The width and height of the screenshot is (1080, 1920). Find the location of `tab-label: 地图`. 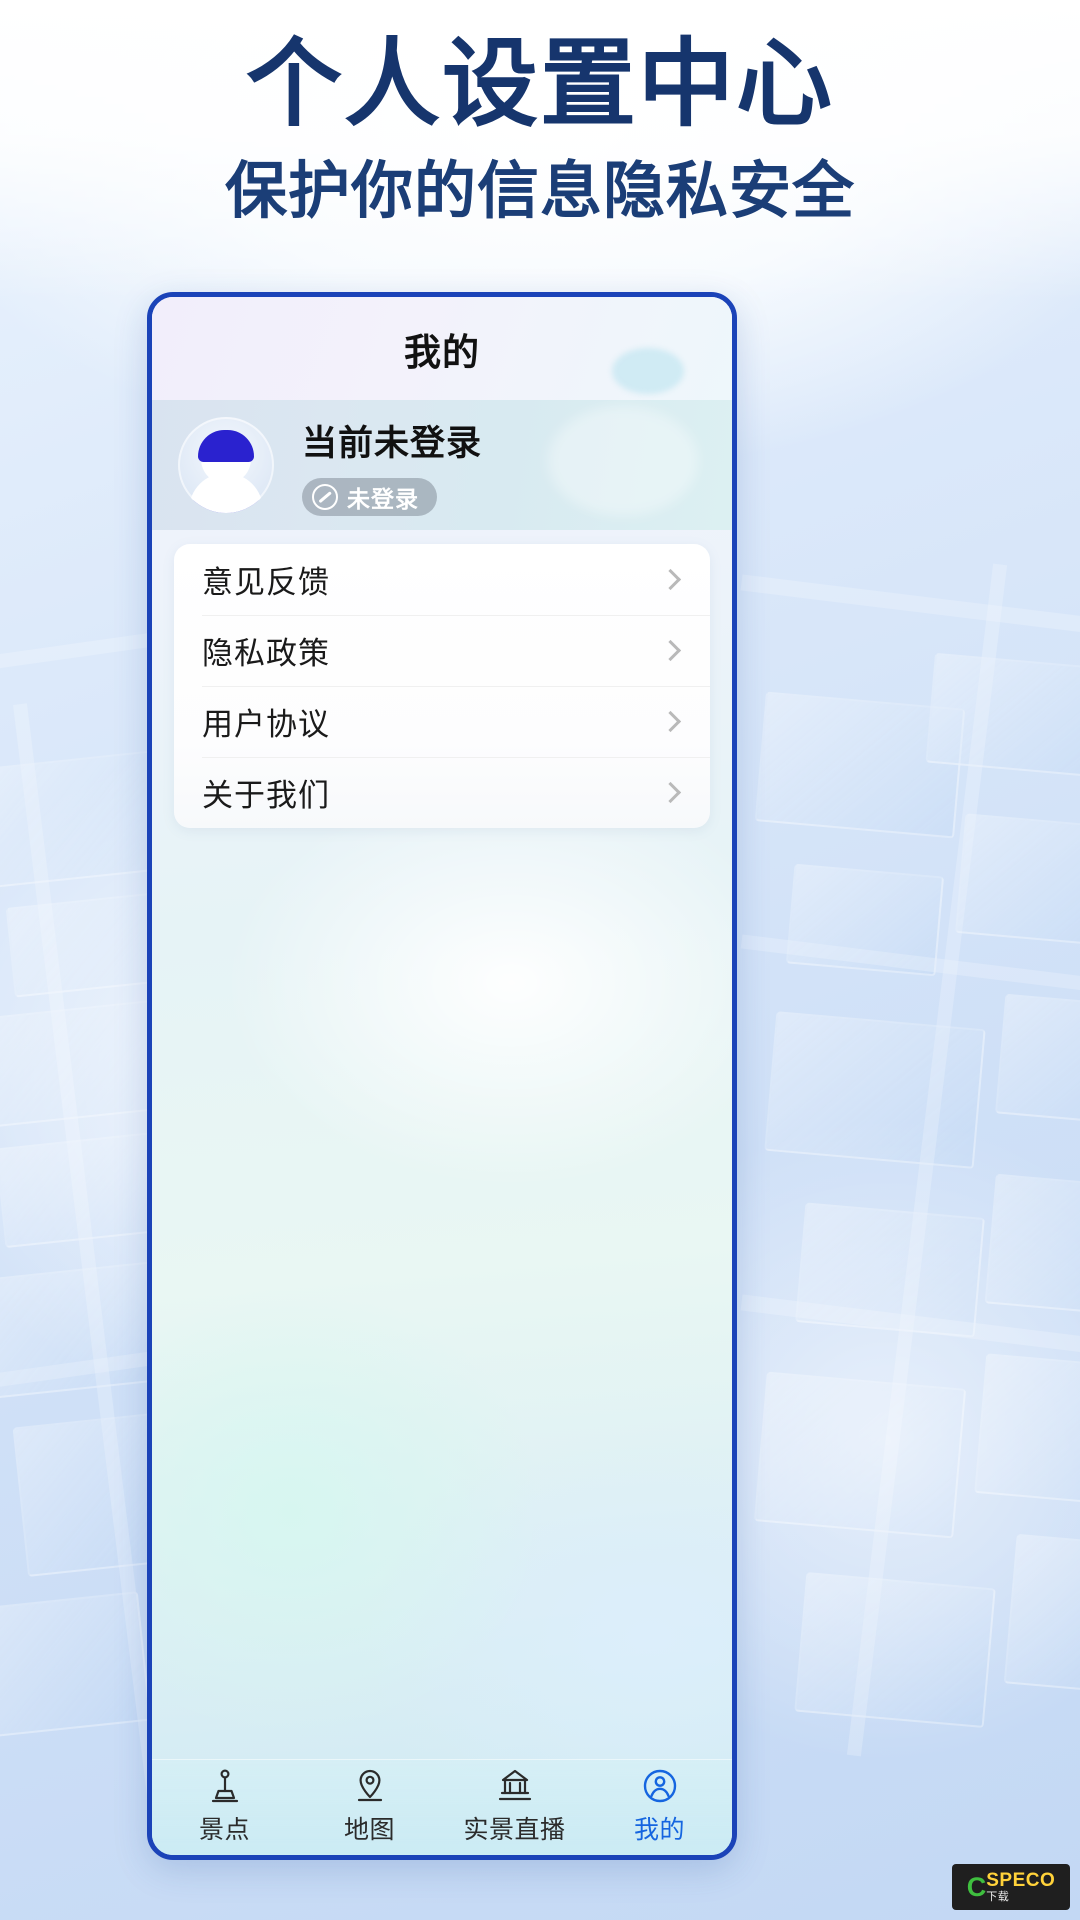

tab-label: 地图 is located at coordinates (369, 1830).